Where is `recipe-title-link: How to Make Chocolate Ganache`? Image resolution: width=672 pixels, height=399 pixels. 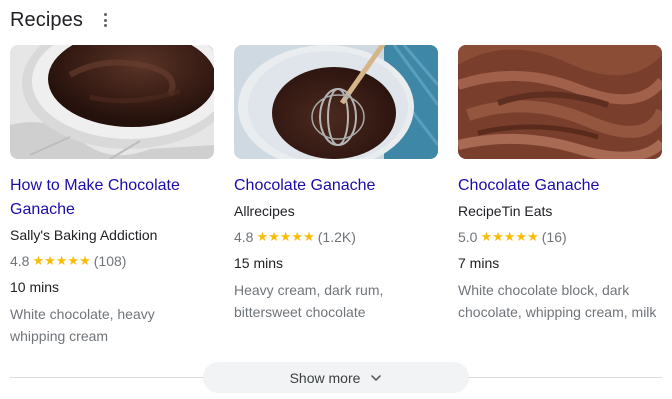
recipe-title-link: How to Make Chocolate Ganache is located at coordinates (112, 198).